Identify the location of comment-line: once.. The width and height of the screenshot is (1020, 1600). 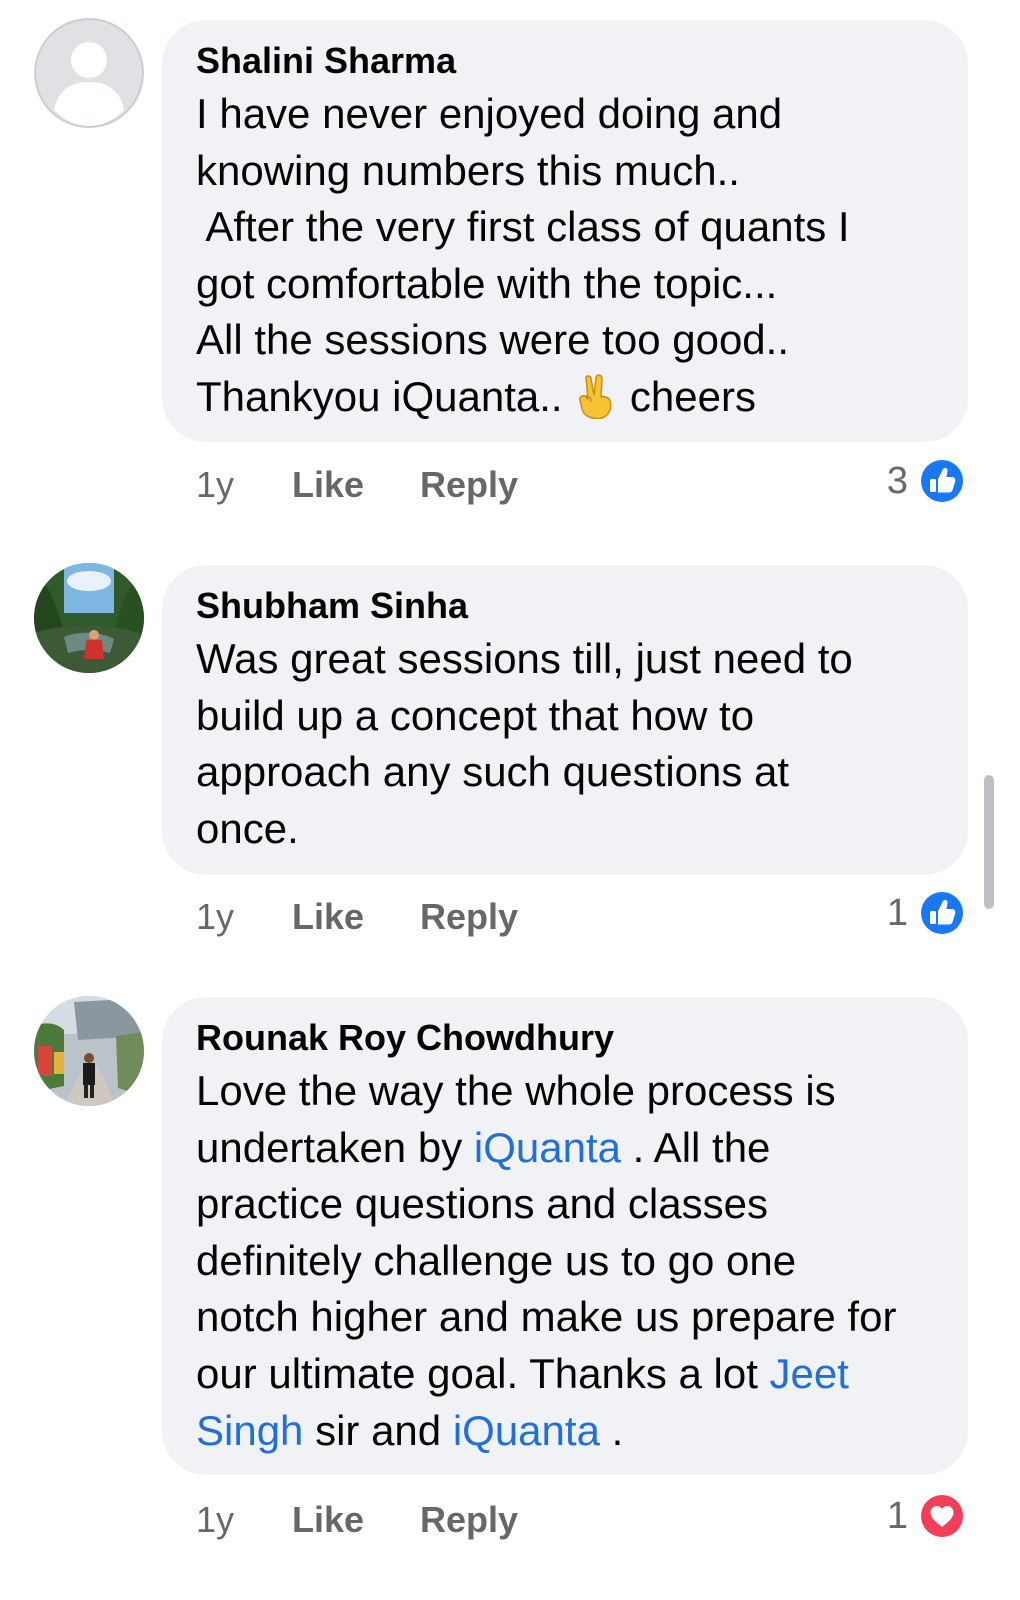
(247, 828).